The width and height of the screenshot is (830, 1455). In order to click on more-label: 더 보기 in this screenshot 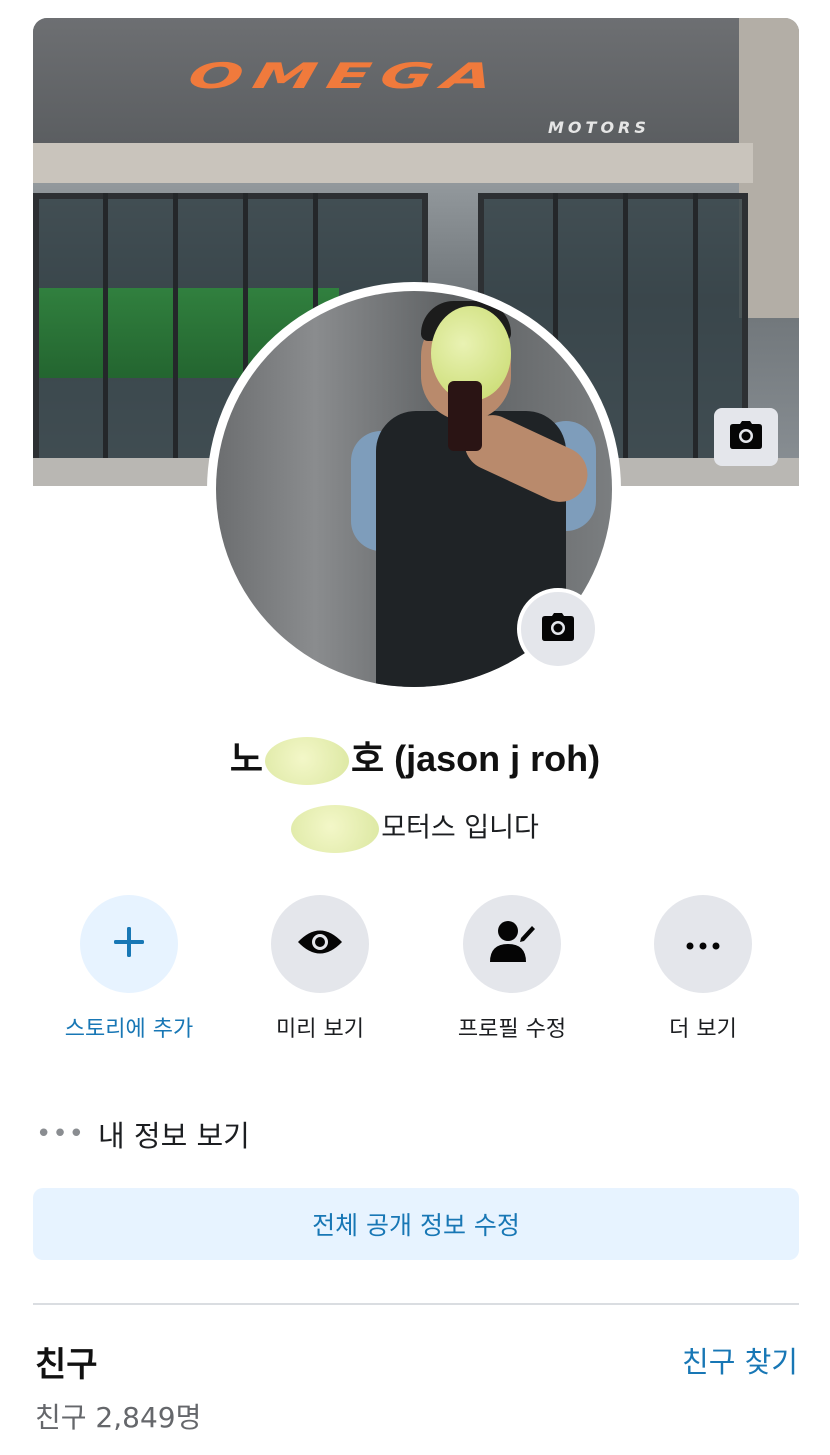, I will do `click(703, 1029)`.